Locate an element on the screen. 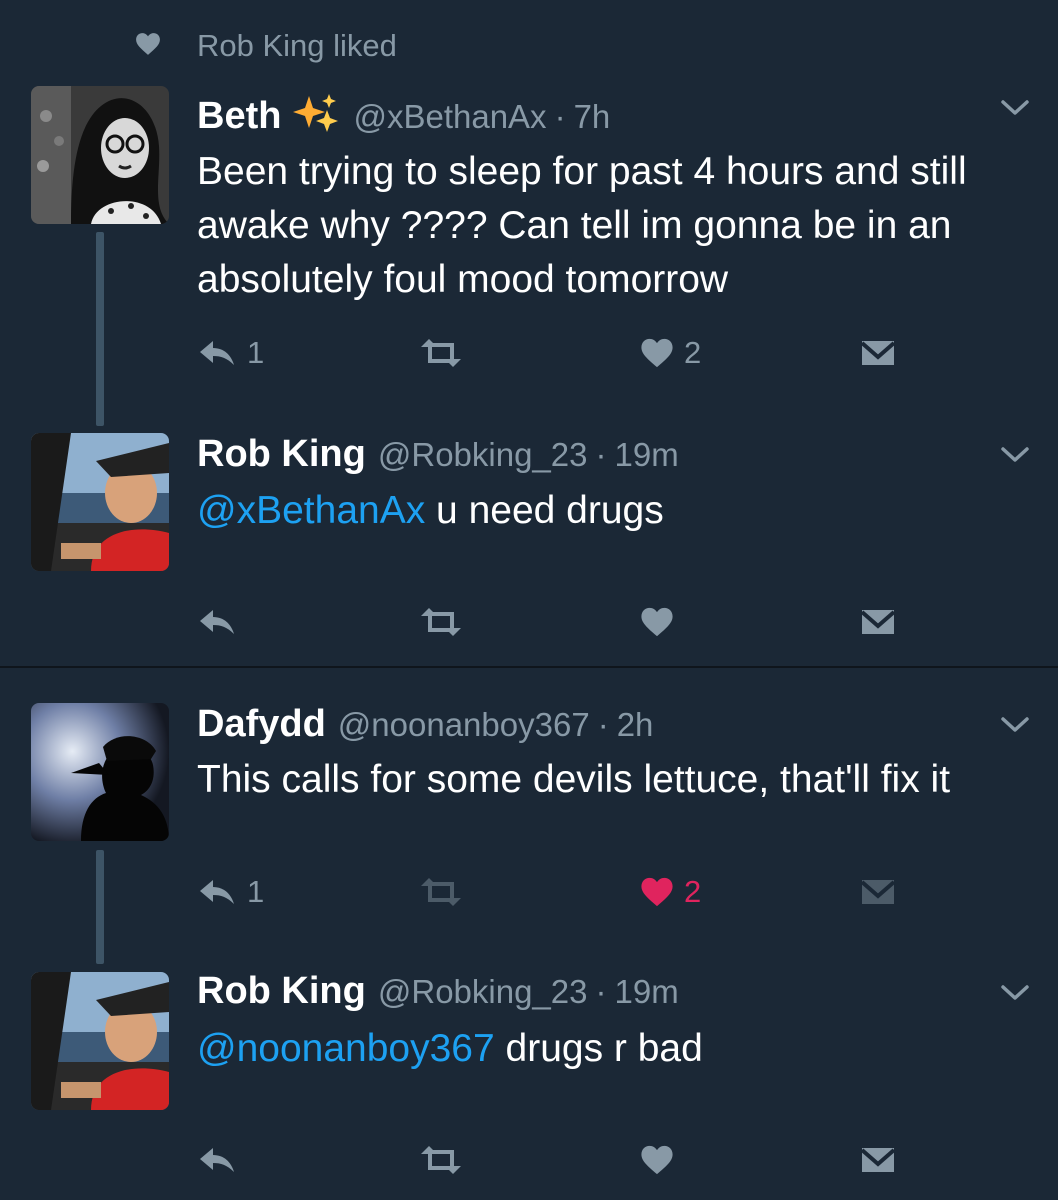  social-context: Rob King liked is located at coordinates (266, 46).